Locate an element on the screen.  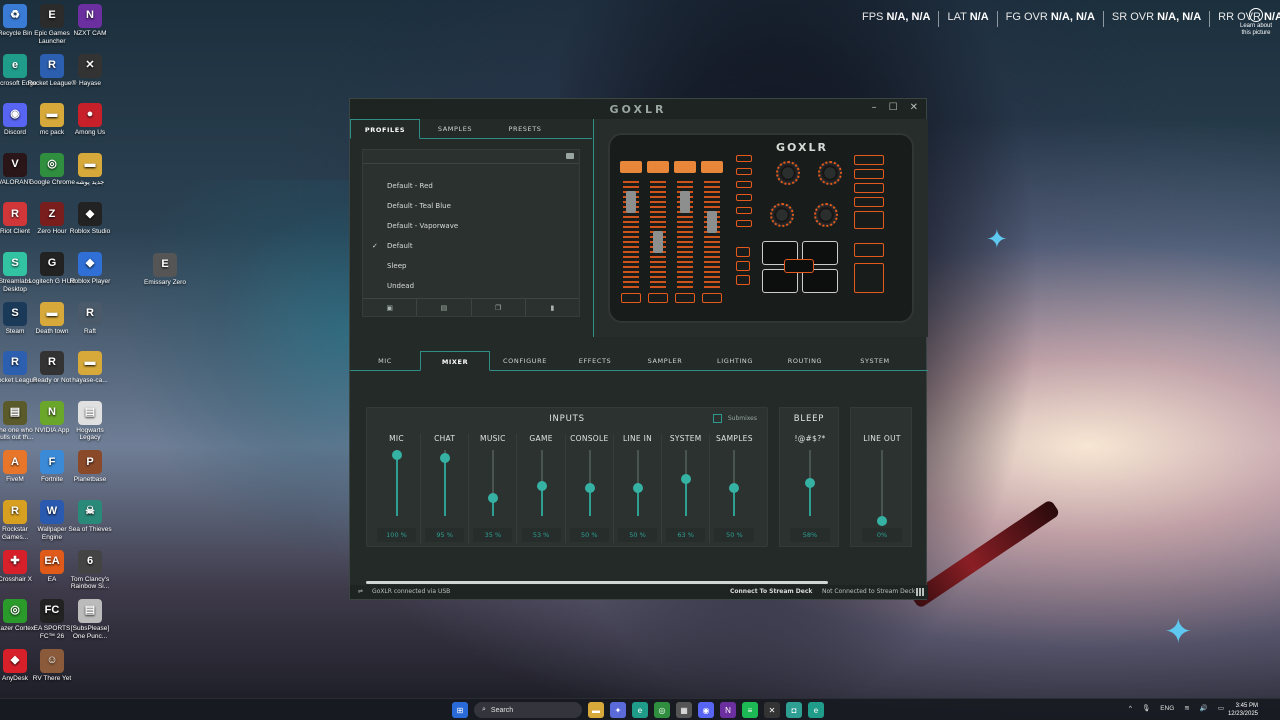
profile-item: Default - Red is located at coordinates (471, 186).